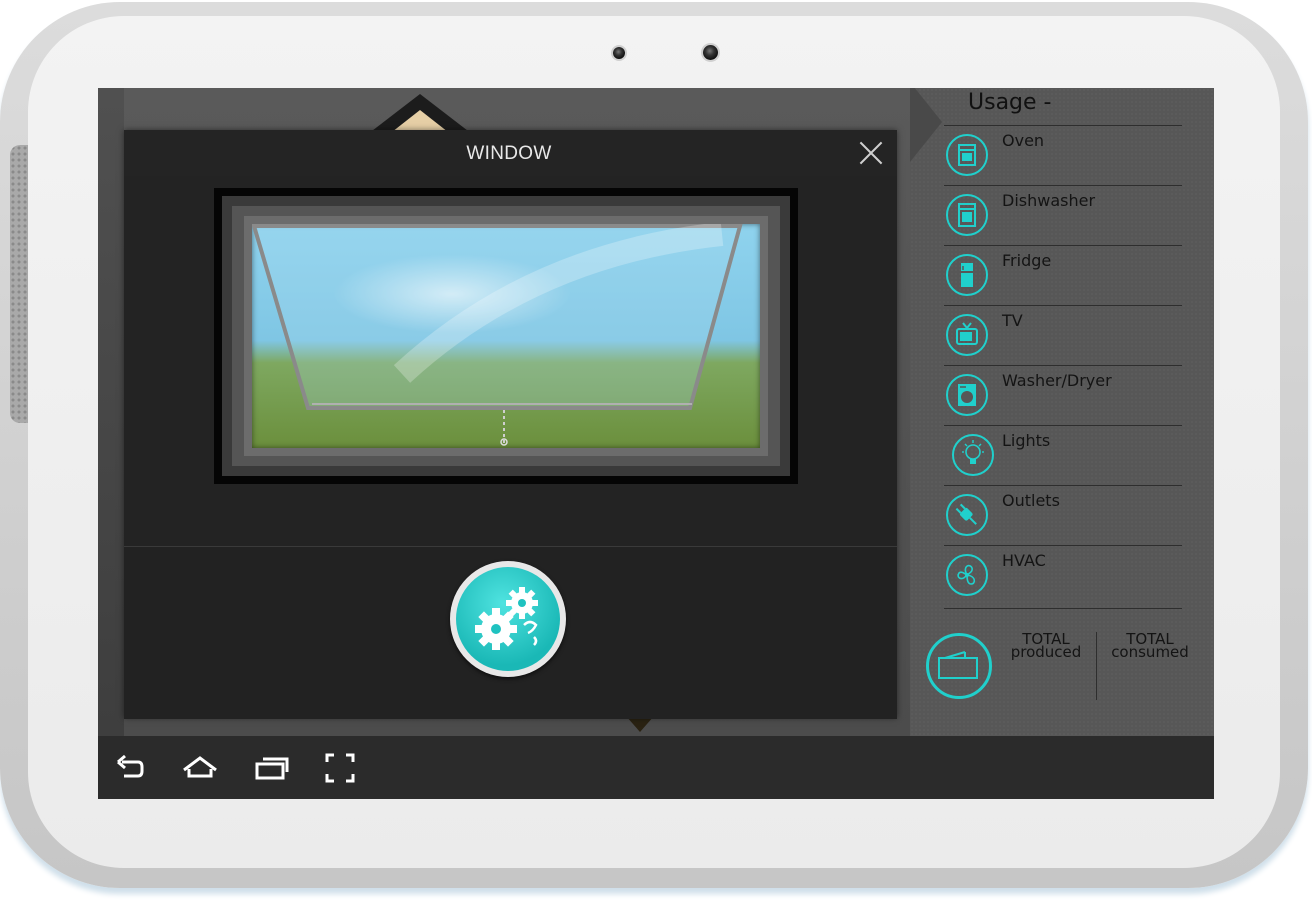  I want to click on totals-divider, so click(1096, 666).